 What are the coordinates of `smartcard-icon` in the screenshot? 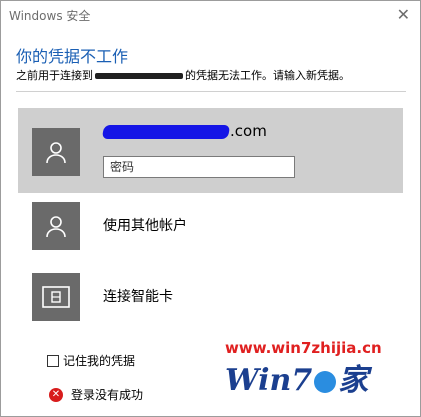 It's located at (56, 297).